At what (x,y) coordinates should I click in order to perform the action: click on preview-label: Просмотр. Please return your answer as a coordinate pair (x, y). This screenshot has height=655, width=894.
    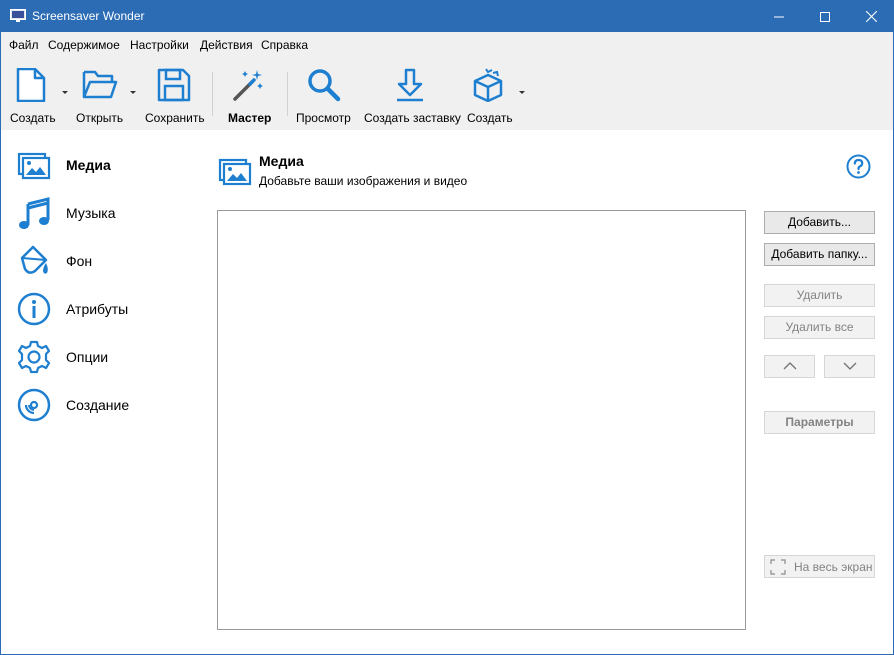
    Looking at the image, I should click on (323, 118).